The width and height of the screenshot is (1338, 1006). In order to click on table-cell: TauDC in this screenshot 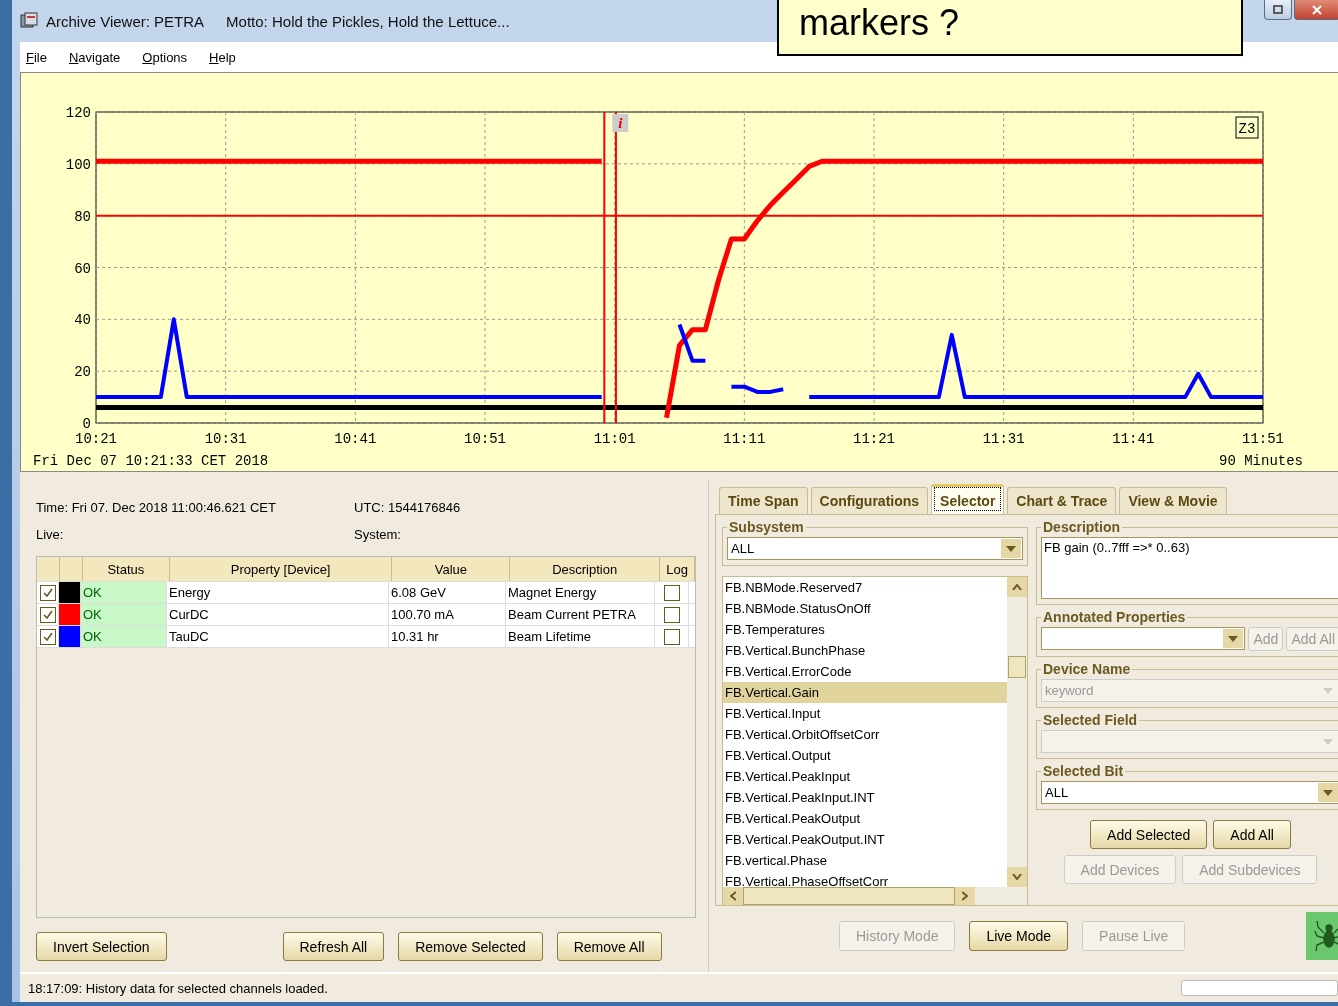, I will do `click(278, 636)`.